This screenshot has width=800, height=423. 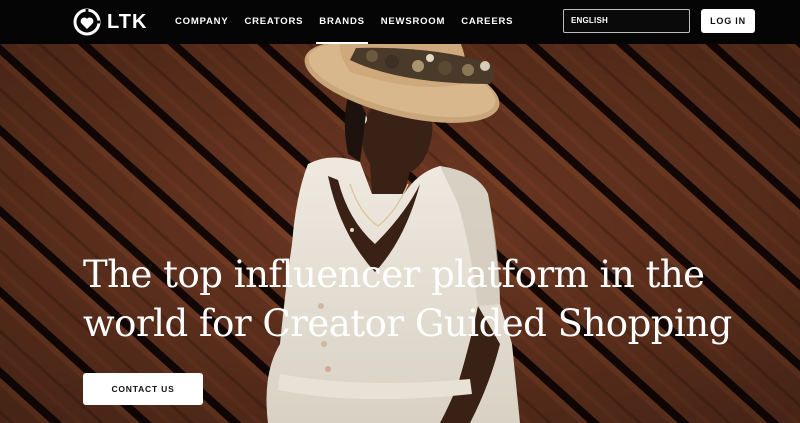 I want to click on language-select: ENGLISH, so click(x=626, y=21).